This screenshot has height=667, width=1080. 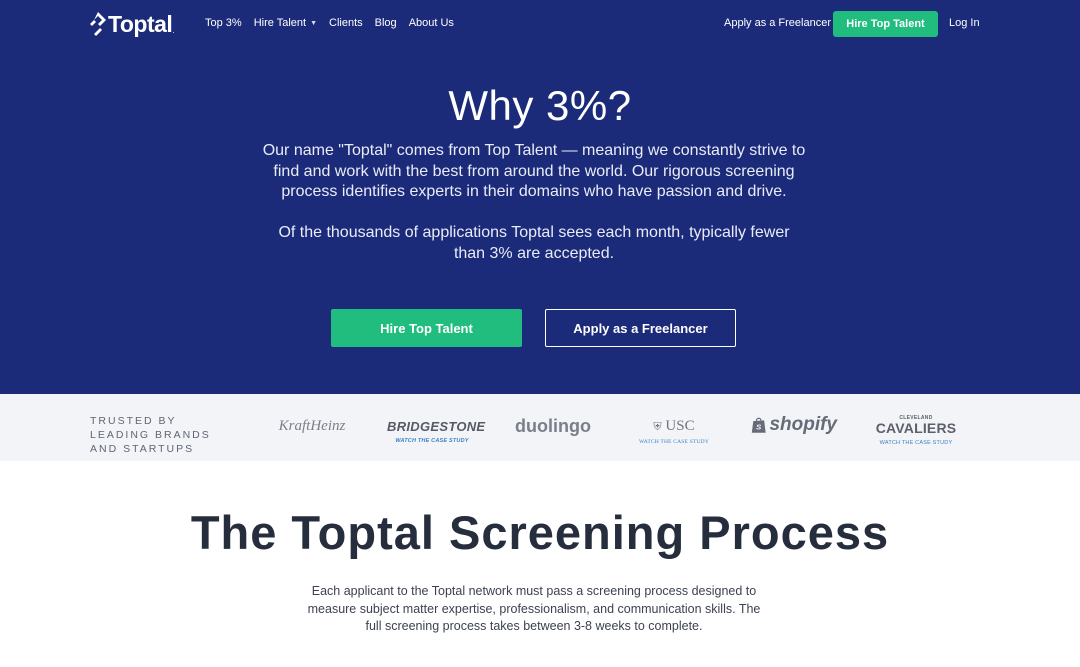 I want to click on brand-name-bridgestone: BRIDGESTONE, so click(x=436, y=426).